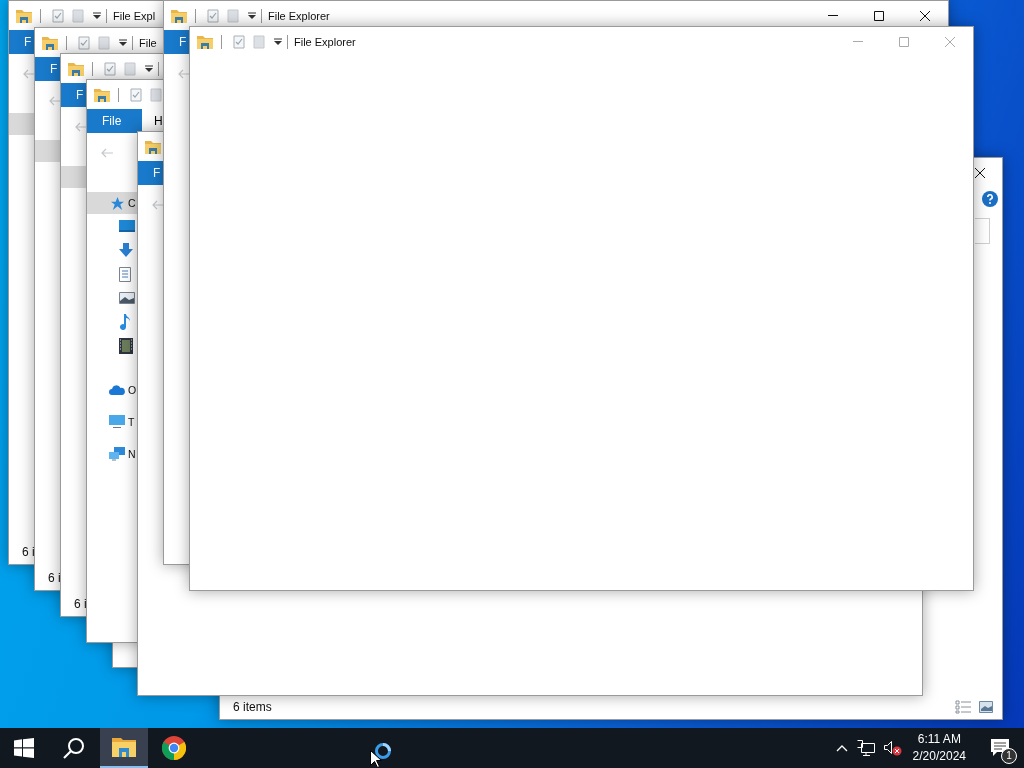 Image resolution: width=1024 pixels, height=768 pixels. What do you see at coordinates (376, 759) in the screenshot?
I see `mouse-cursor-icon` at bounding box center [376, 759].